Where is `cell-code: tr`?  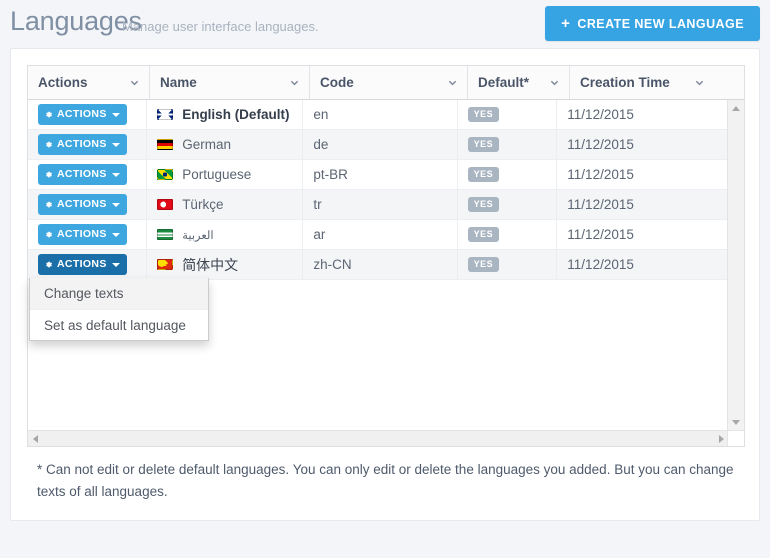 cell-code: tr is located at coordinates (380, 204).